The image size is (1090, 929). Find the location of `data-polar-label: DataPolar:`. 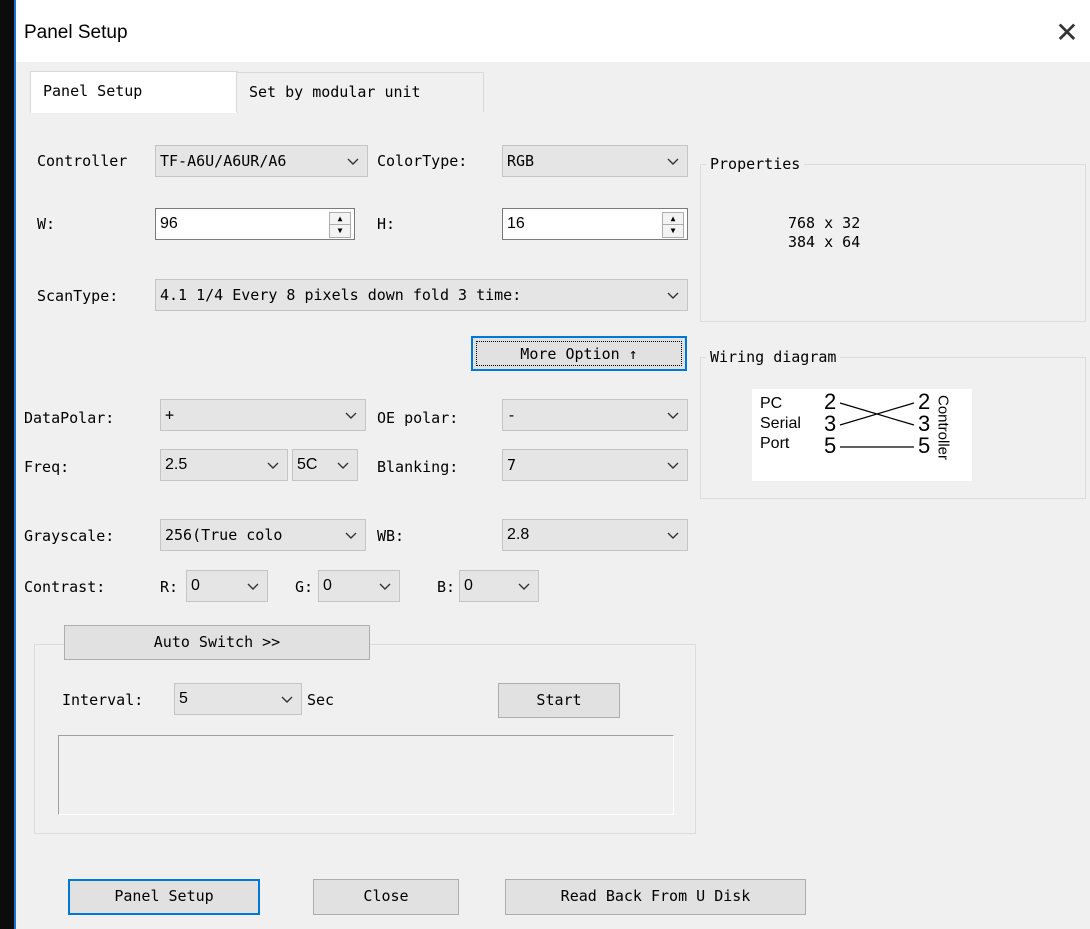

data-polar-label: DataPolar: is located at coordinates (69, 418).